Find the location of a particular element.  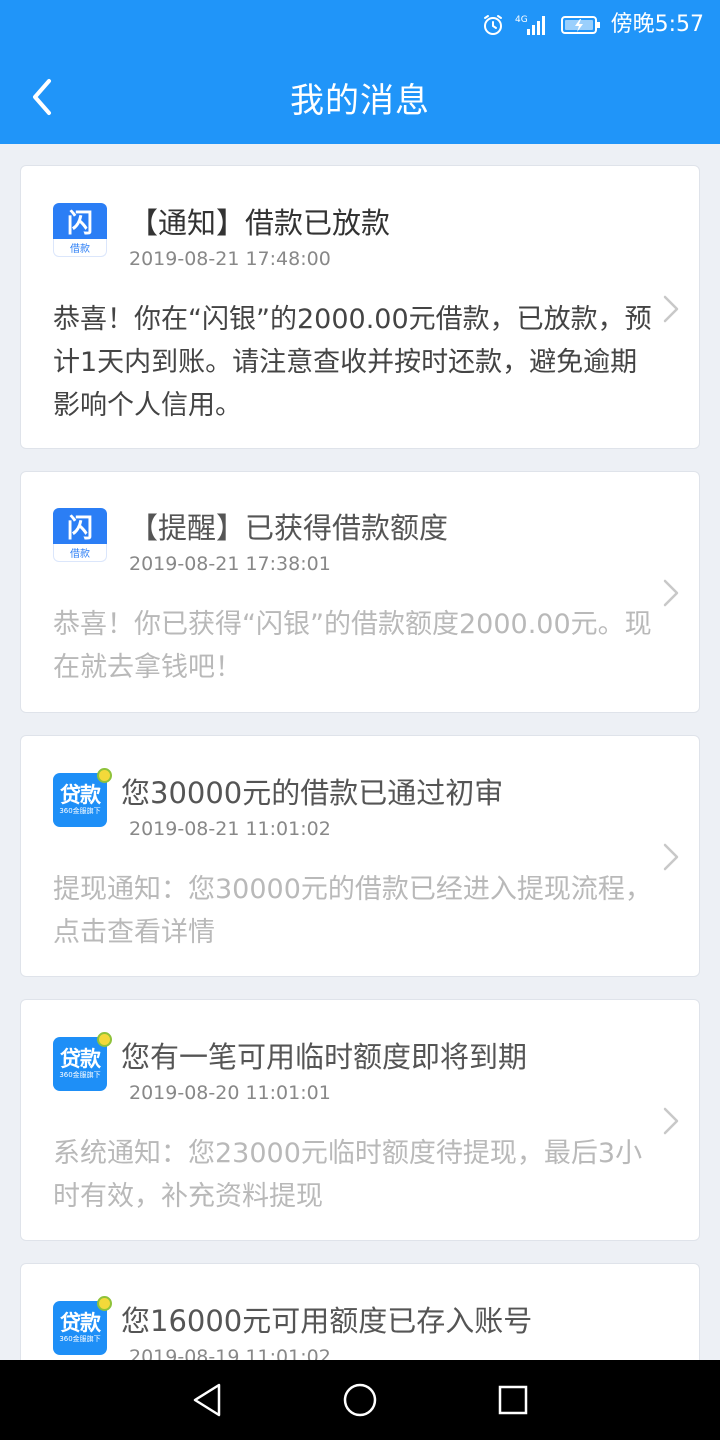

system-nav-bar is located at coordinates (360, 1400).